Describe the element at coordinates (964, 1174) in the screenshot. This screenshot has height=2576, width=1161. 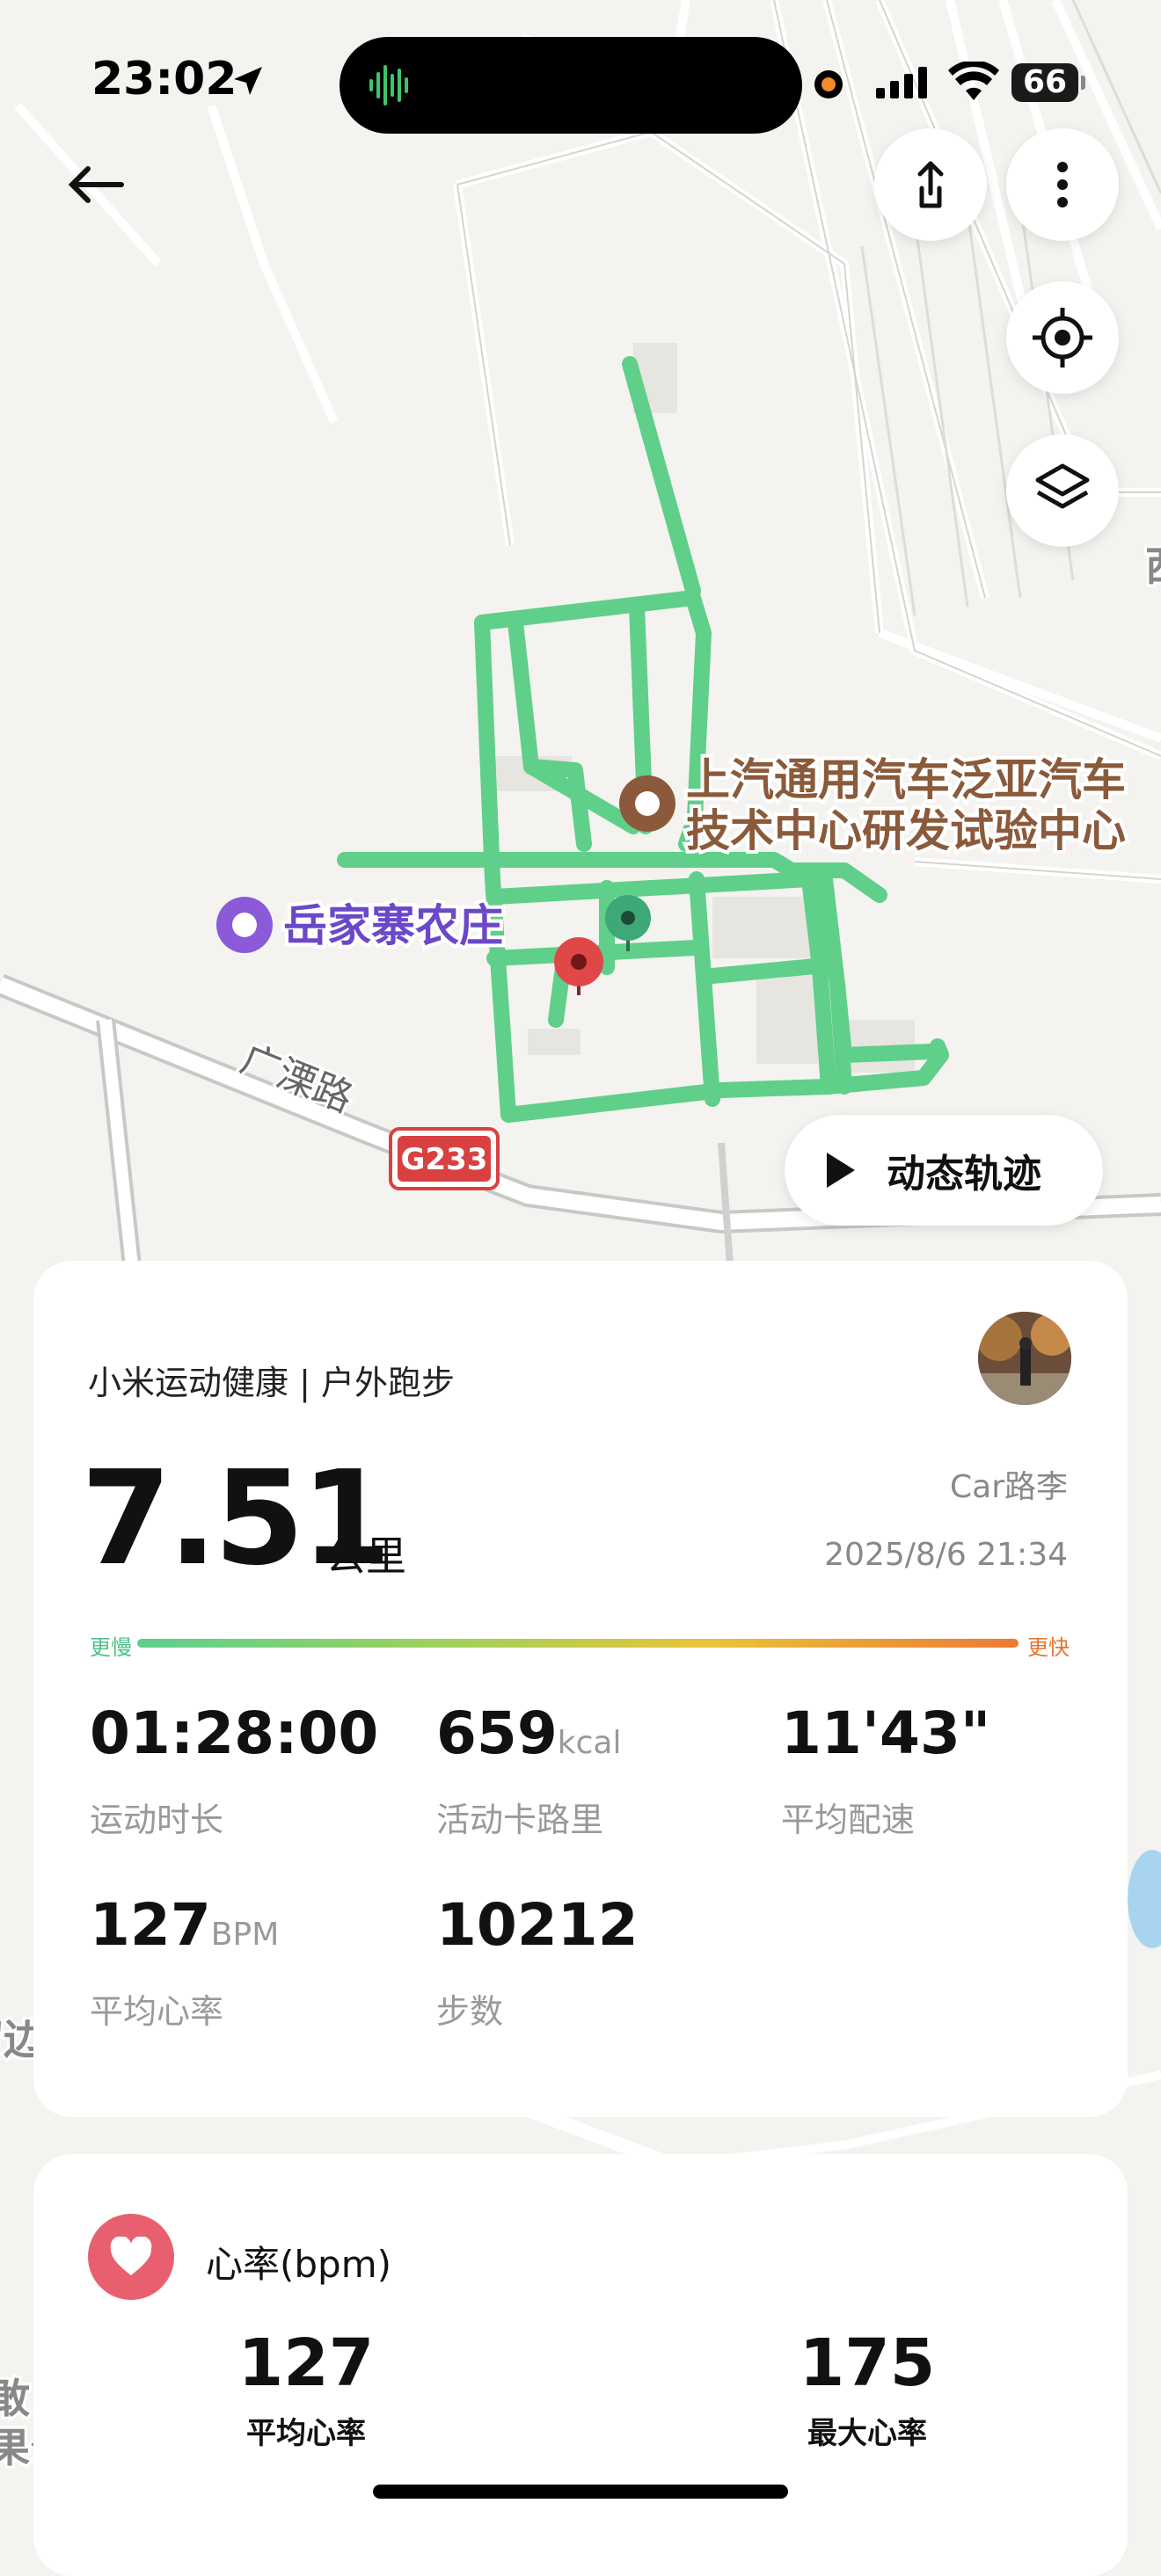
I see `dynamic-track-label: 动态轨迹` at that location.